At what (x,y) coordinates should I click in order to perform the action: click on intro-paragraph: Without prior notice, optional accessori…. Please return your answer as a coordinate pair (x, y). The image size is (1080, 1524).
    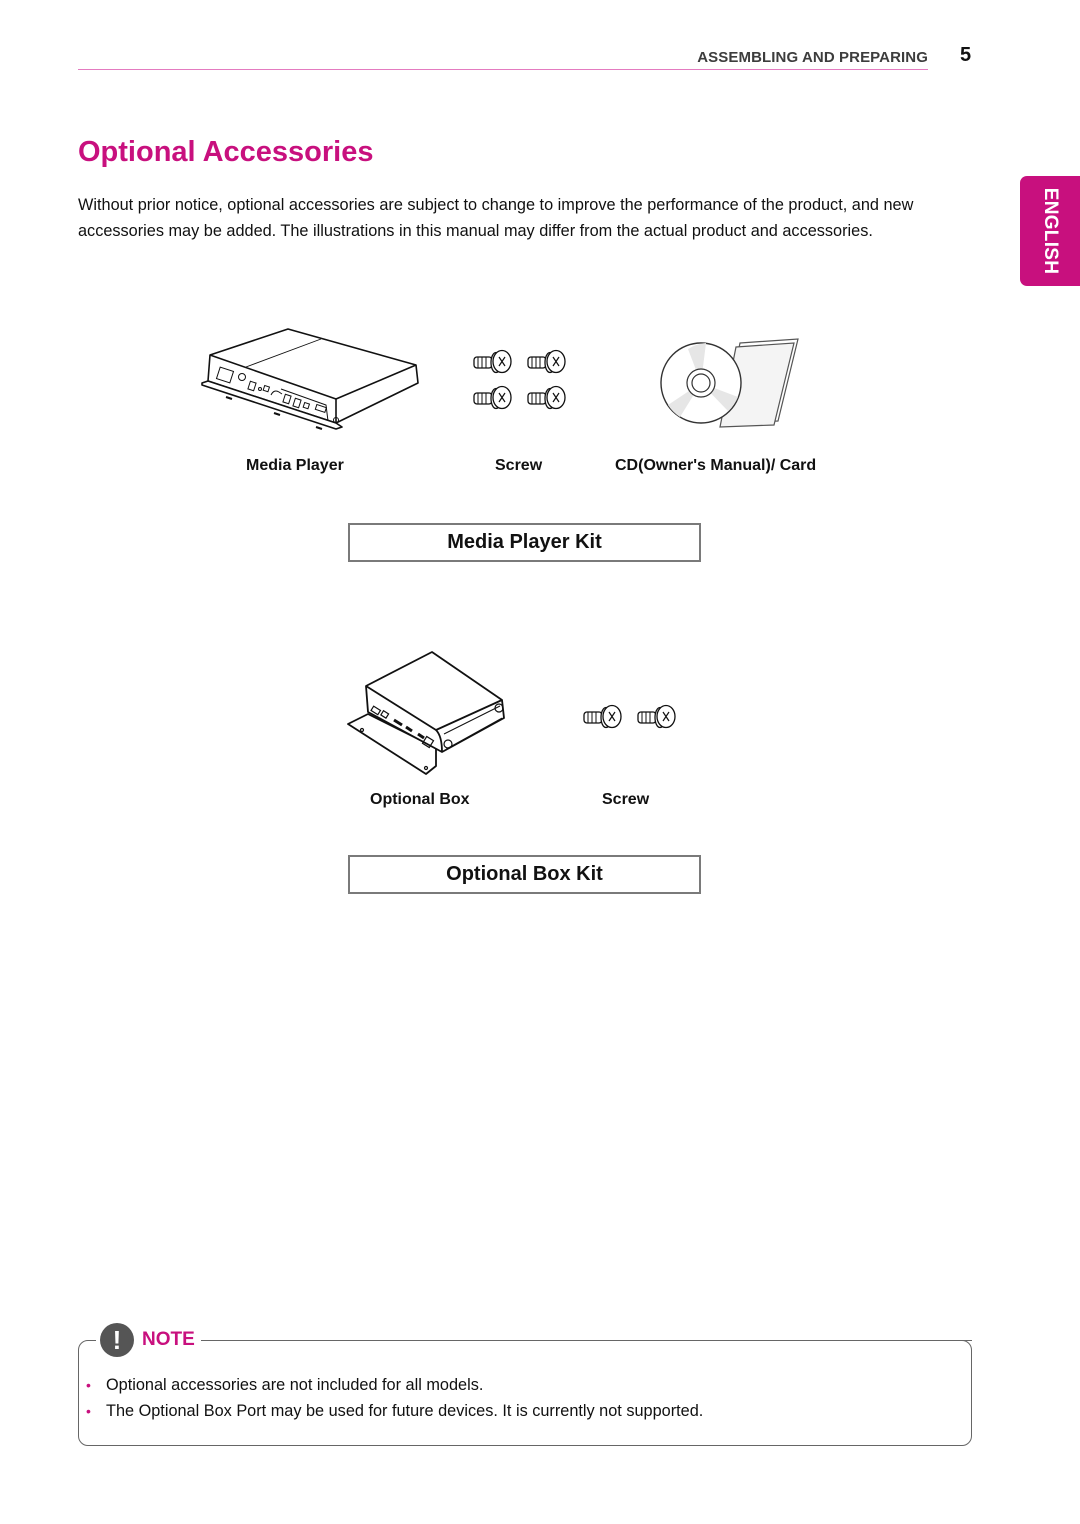
    Looking at the image, I should click on (496, 218).